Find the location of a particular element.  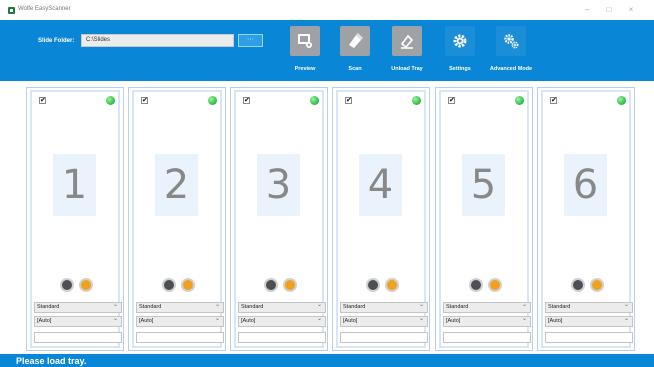

slot-panel: ✔ 1 Standard [Auto] is located at coordinates (76, 219).